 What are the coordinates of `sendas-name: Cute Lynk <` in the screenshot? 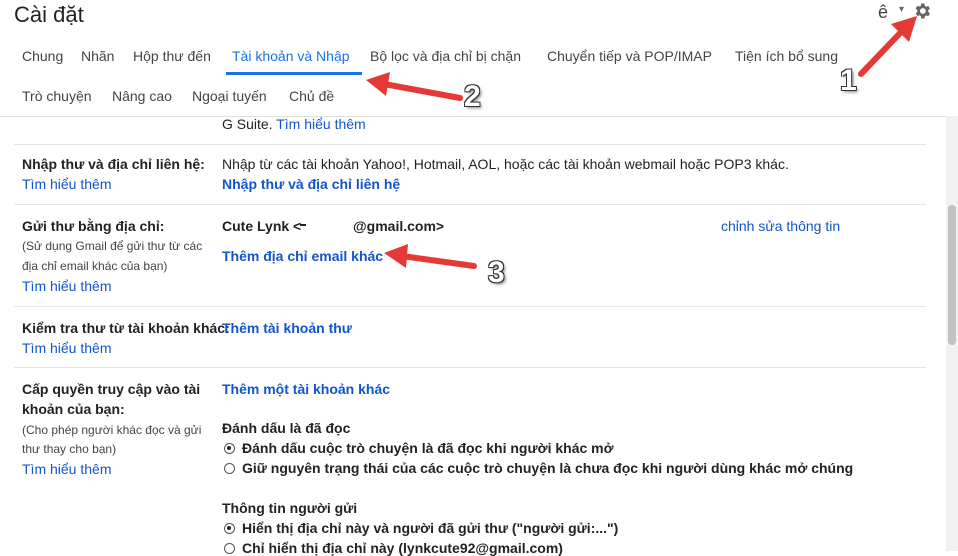 It's located at (262, 226).